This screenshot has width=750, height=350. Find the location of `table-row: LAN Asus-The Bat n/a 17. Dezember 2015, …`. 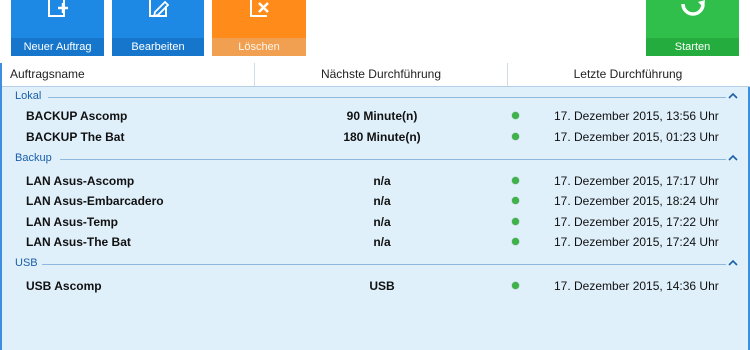

table-row: LAN Asus-The Bat n/a 17. Dezember 2015, … is located at coordinates (375, 242).